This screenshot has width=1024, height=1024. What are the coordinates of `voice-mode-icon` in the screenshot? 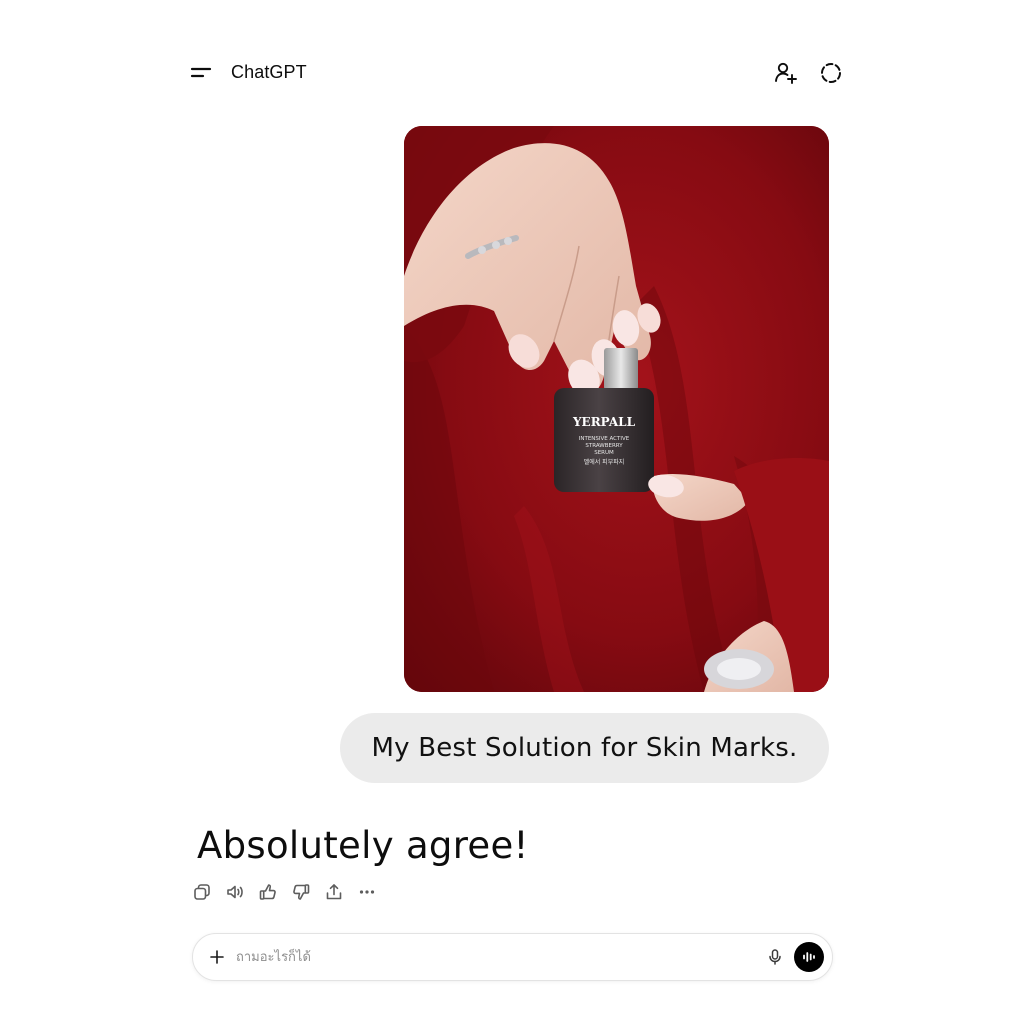 It's located at (809, 957).